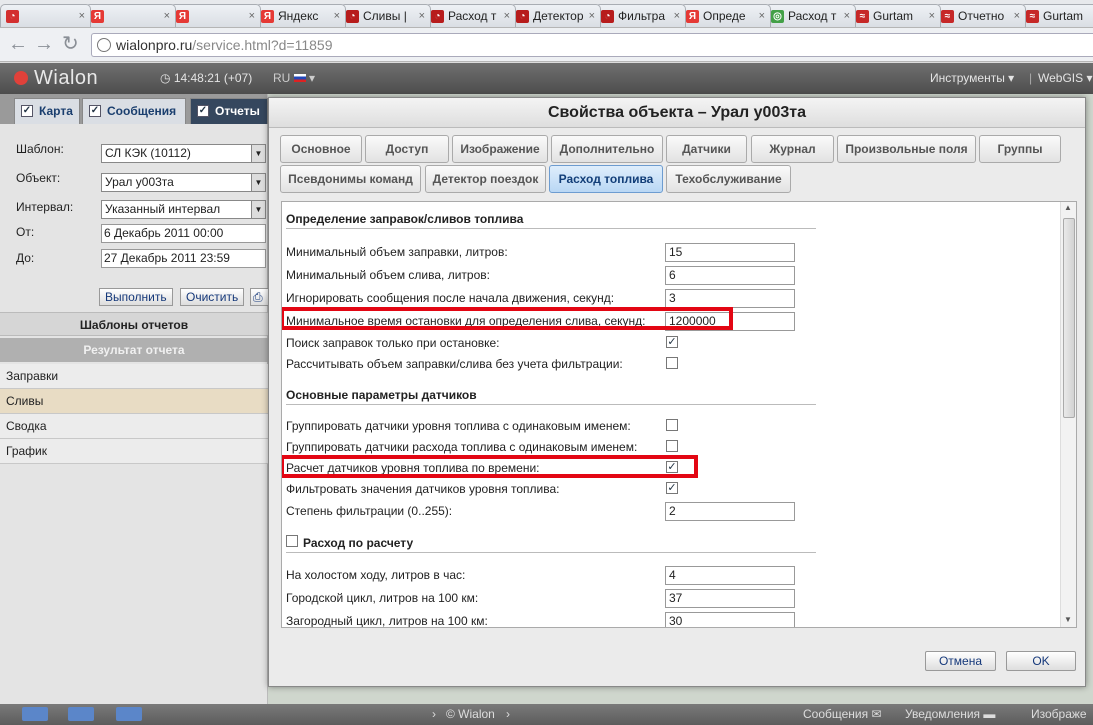 The width and height of the screenshot is (1093, 725). Describe the element at coordinates (47, 111) in the screenshot. I see `tab-map: ✓ Карта` at that location.